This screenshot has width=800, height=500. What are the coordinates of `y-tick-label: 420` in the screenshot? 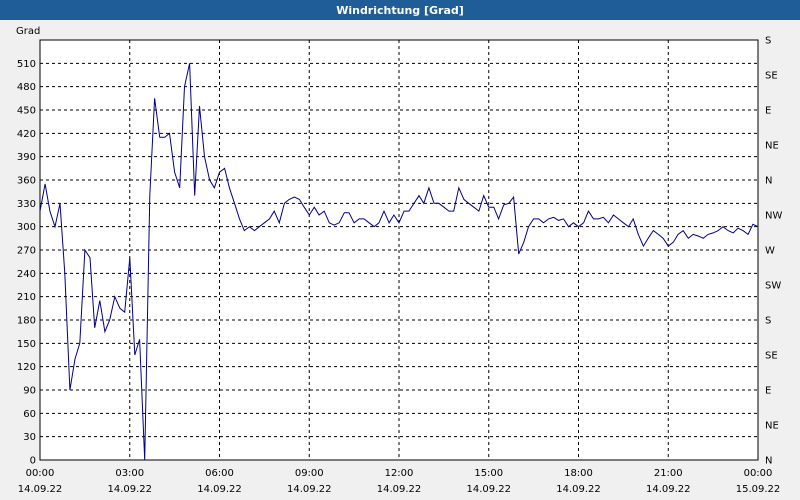 It's located at (26, 134).